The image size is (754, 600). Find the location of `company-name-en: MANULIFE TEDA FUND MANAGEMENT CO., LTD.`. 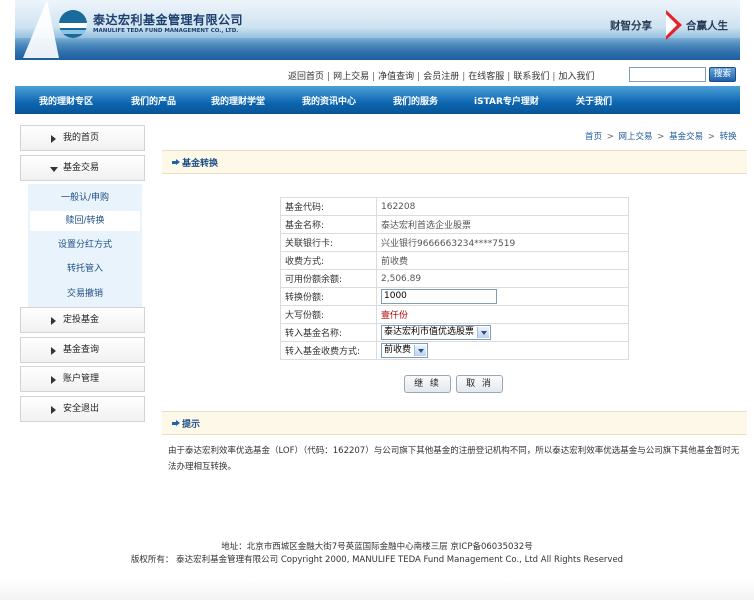

company-name-en: MANULIFE TEDA FUND MANAGEMENT CO., LTD. is located at coordinates (166, 31).